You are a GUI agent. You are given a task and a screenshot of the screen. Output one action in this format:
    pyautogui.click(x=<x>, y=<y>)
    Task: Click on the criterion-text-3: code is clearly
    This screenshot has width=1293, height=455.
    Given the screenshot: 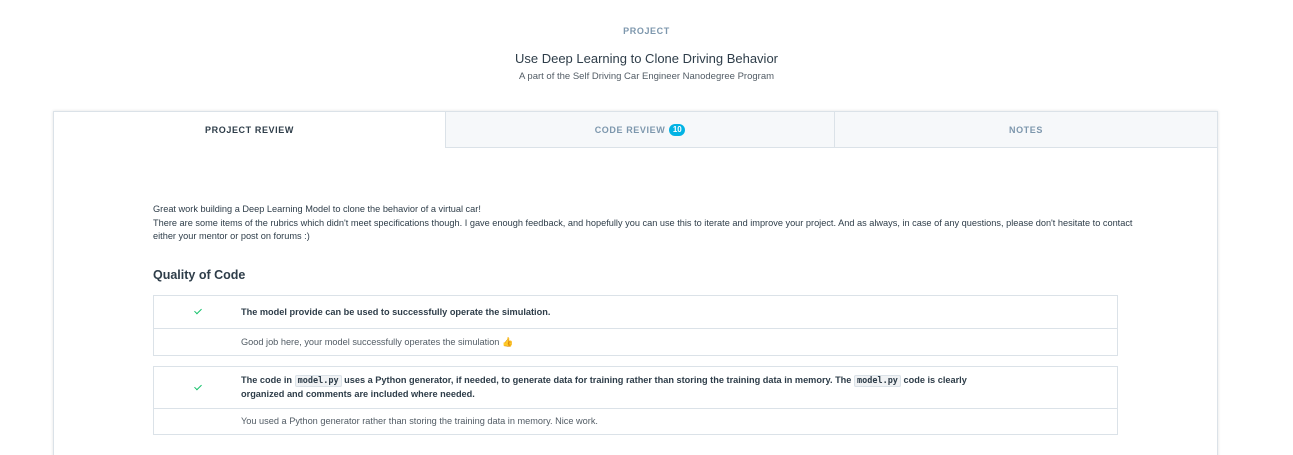 What is the action you would take?
    pyautogui.click(x=935, y=380)
    